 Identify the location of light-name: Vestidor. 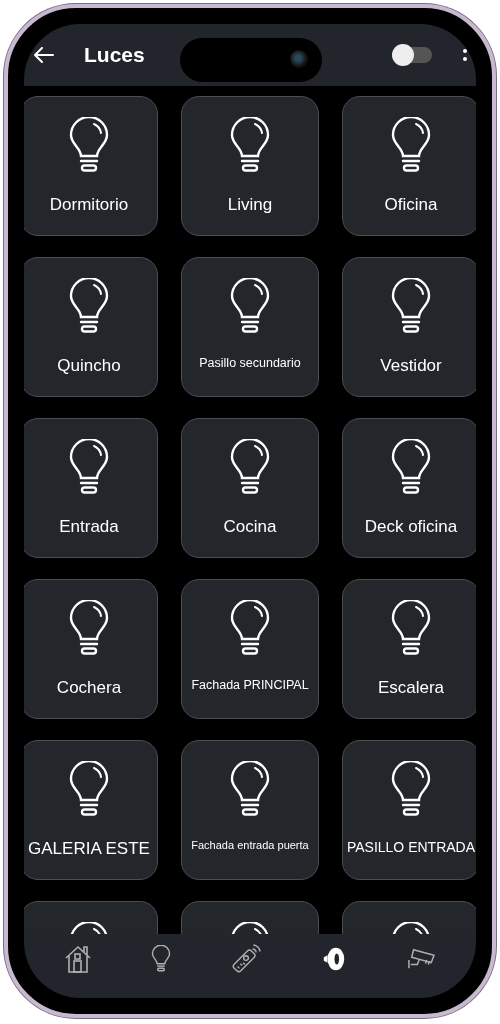
(411, 366).